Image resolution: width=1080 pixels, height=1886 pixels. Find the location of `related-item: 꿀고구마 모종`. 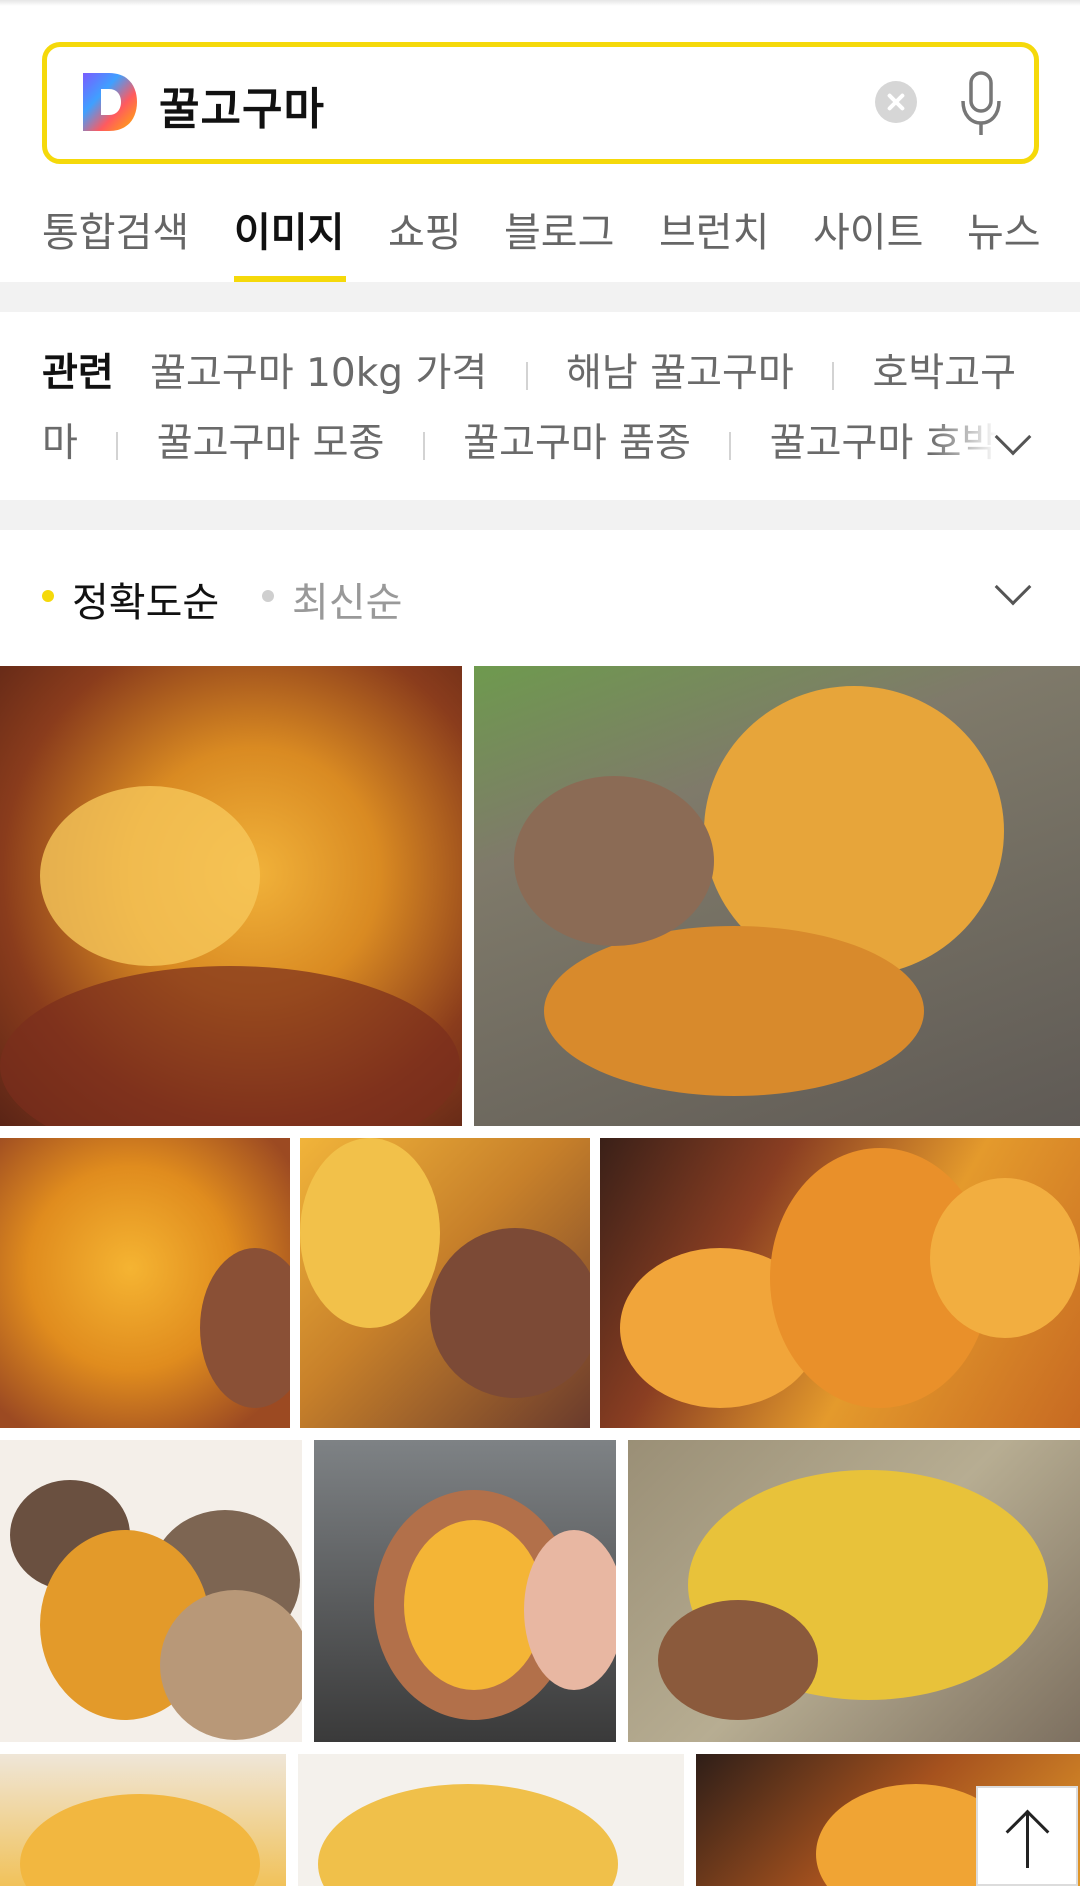

related-item: 꿀고구마 모종 is located at coordinates (271, 443).